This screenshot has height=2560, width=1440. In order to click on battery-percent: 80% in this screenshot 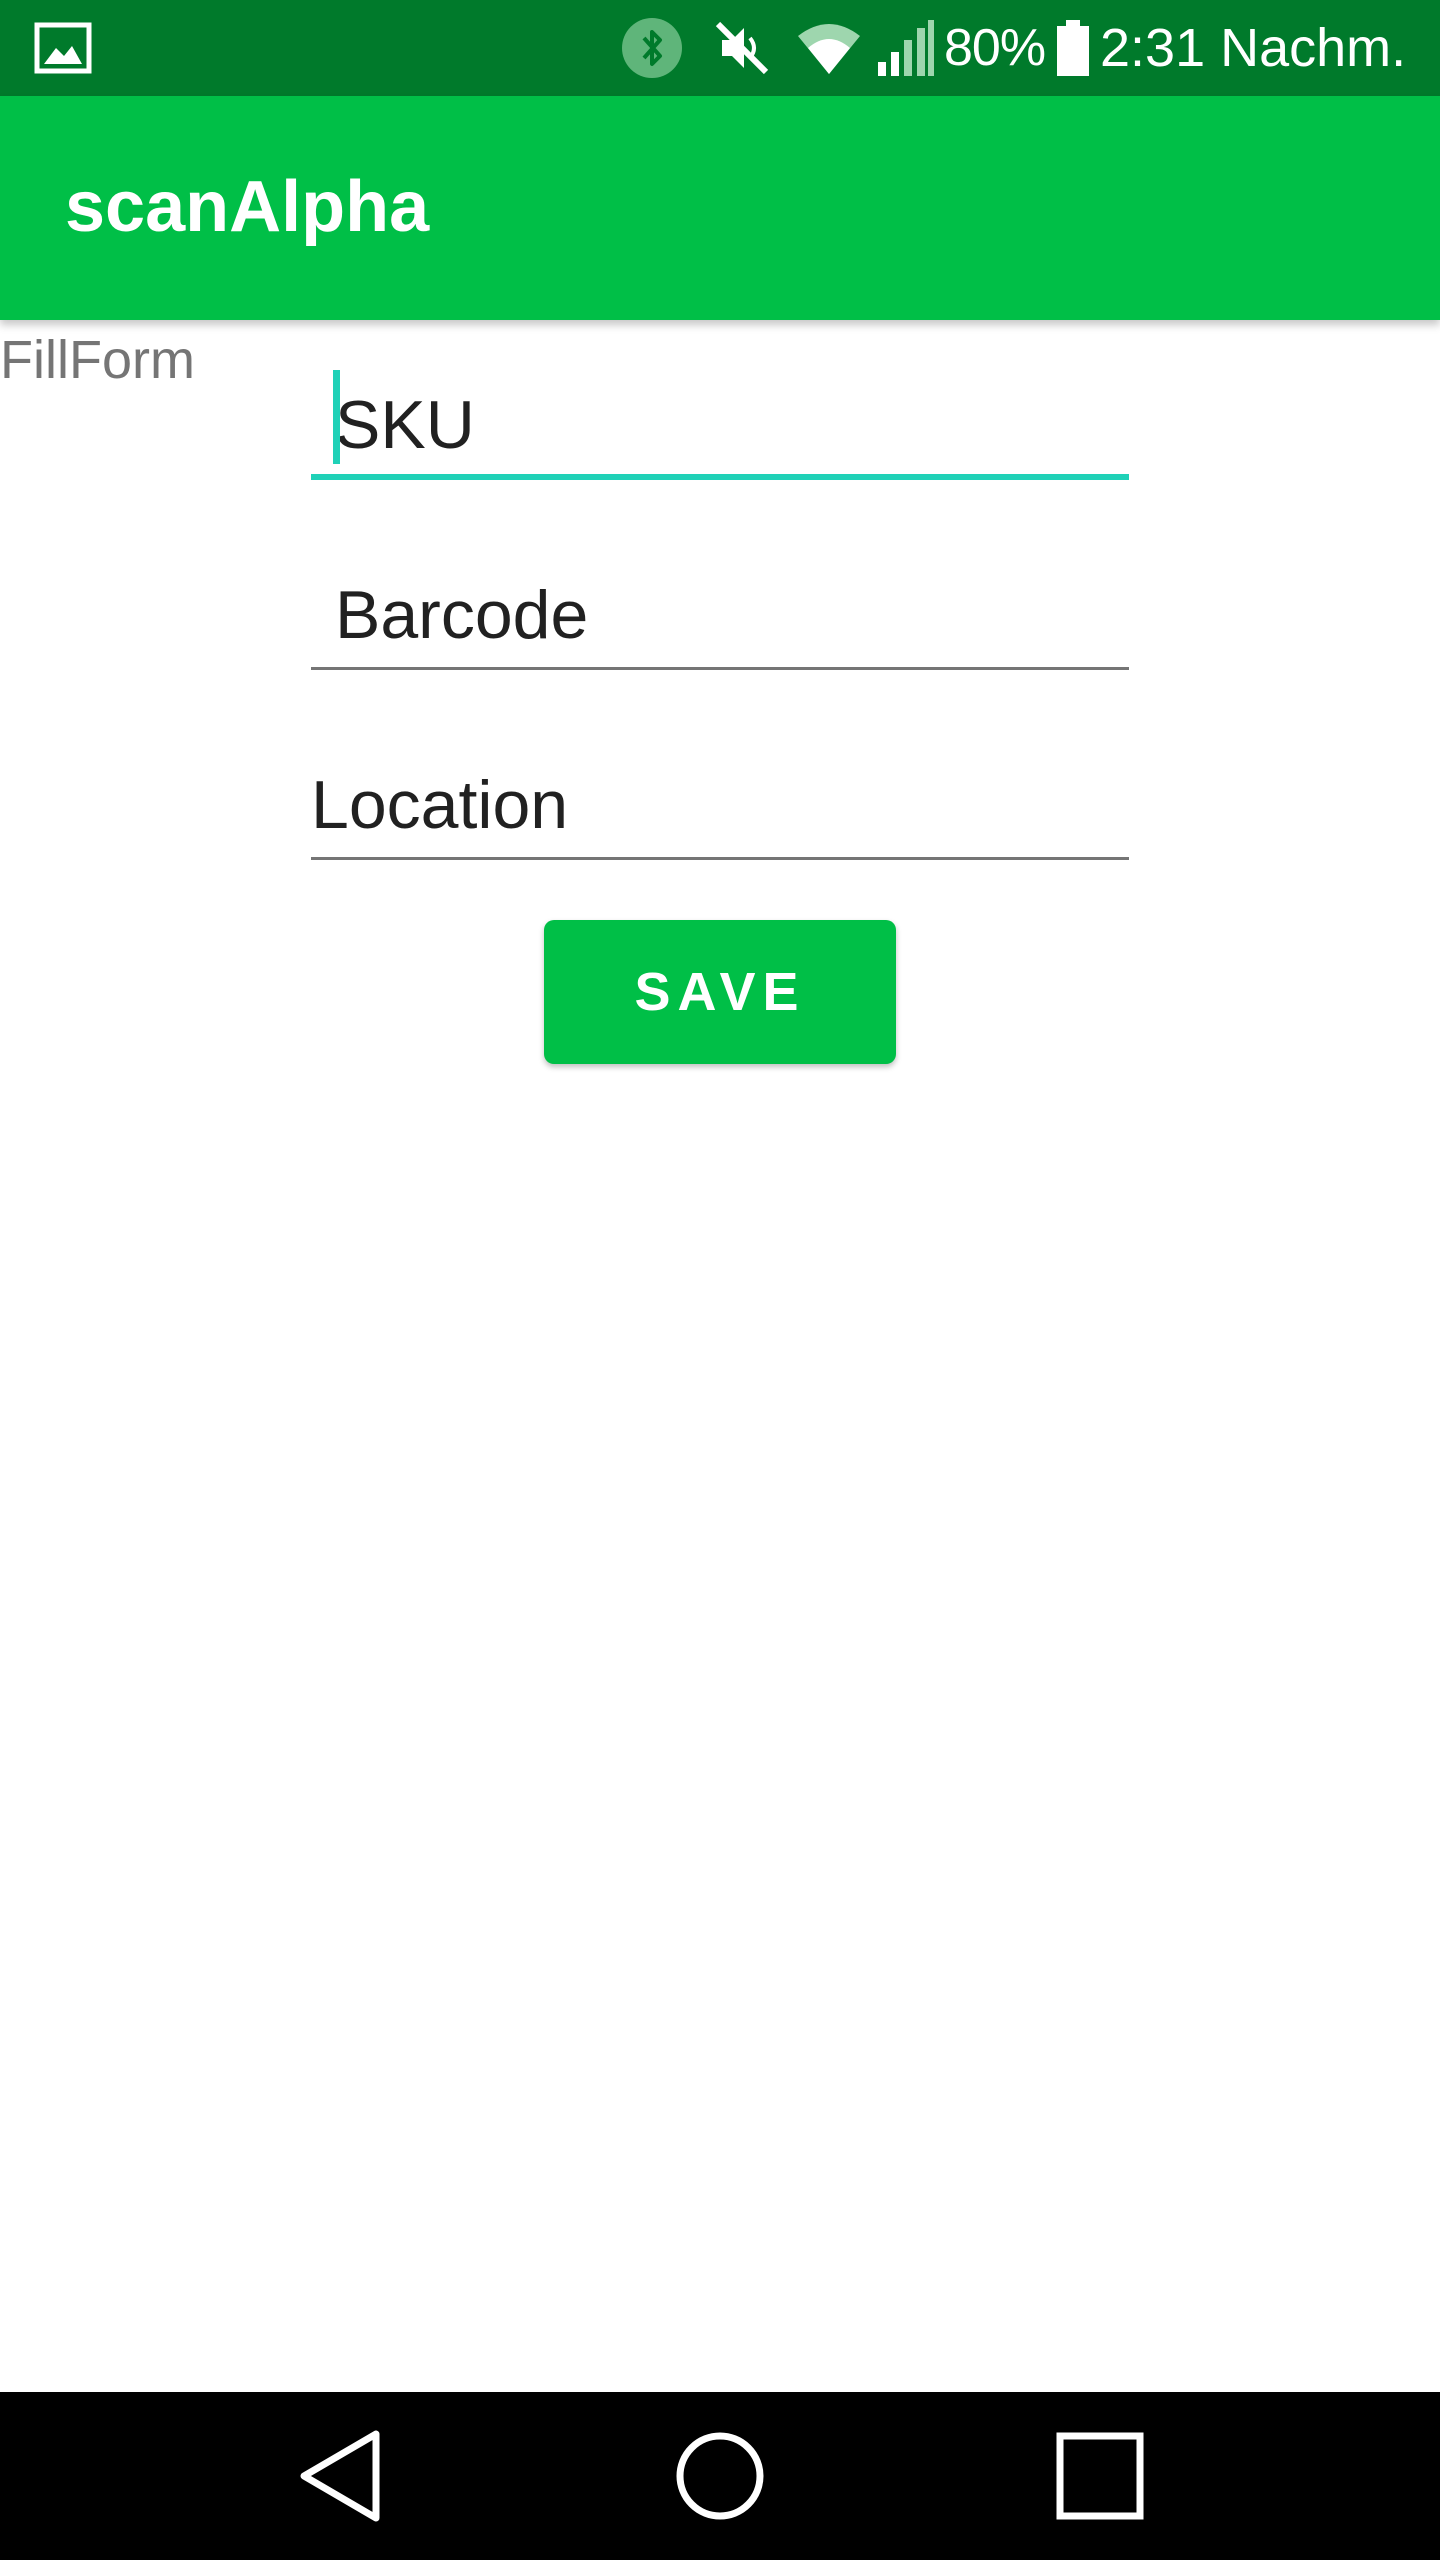, I will do `click(995, 48)`.